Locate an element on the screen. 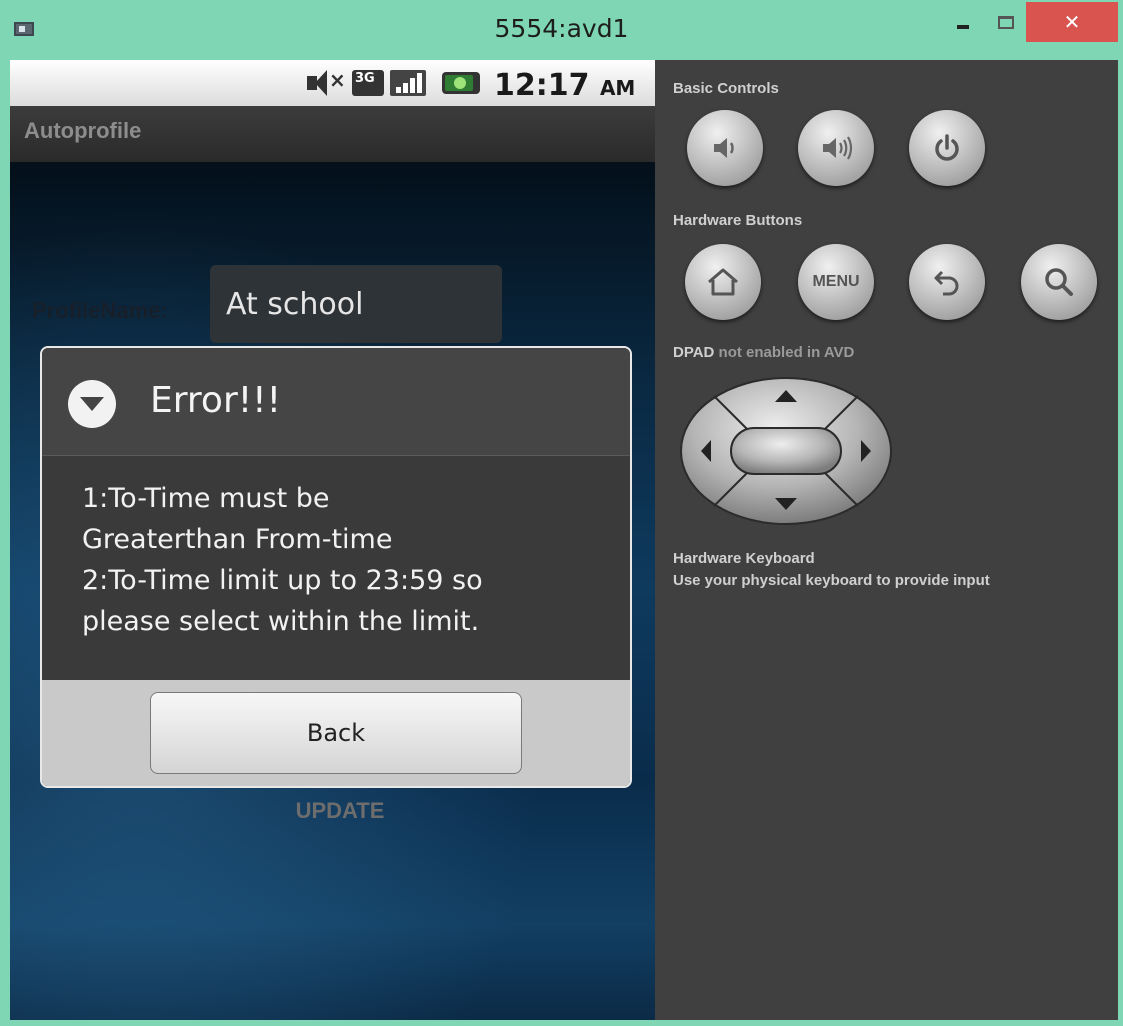 This screenshot has width=1123, height=1026. back-hardware-button is located at coordinates (947, 282).